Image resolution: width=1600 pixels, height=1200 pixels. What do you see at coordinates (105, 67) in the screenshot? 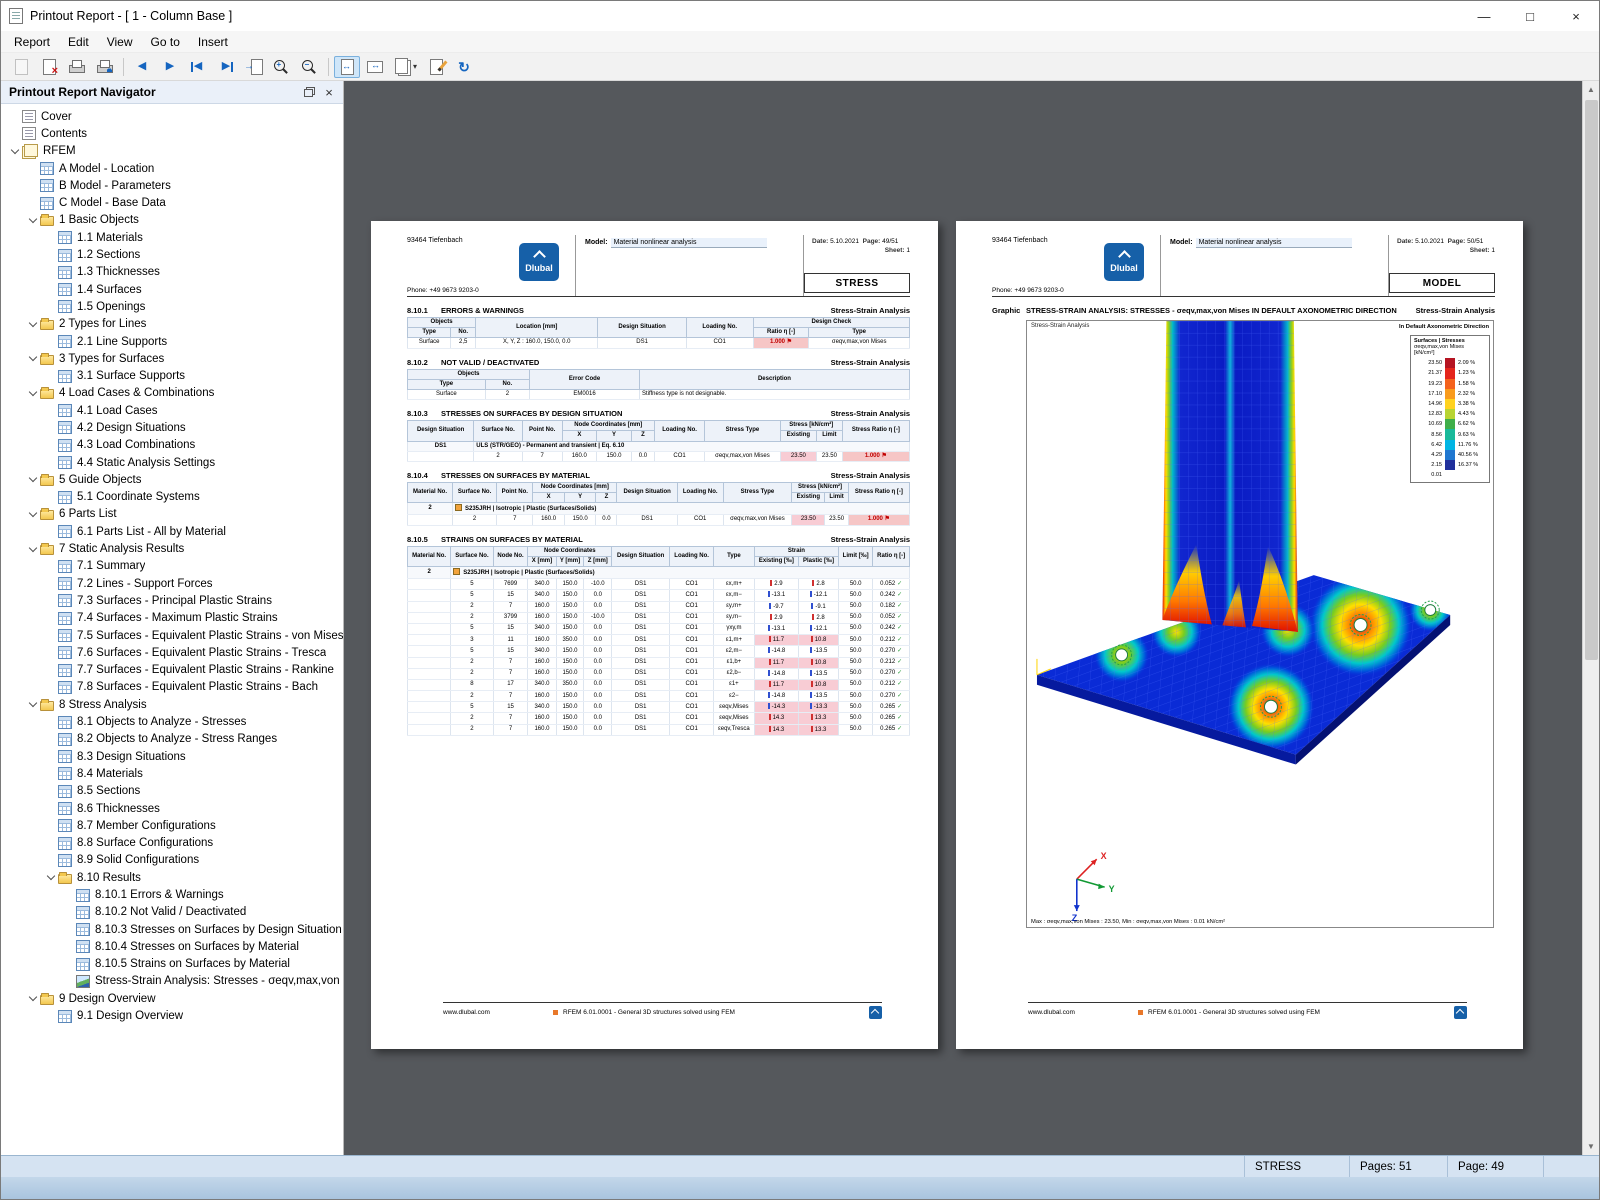
I see `print-setup-button` at bounding box center [105, 67].